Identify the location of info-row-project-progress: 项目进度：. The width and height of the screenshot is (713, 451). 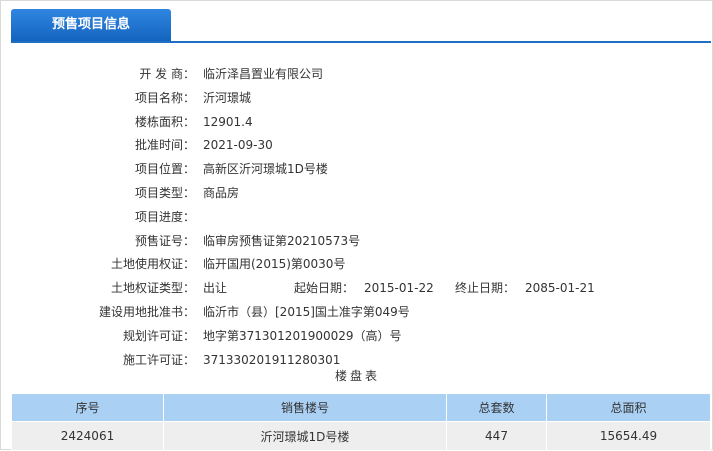
(357, 218).